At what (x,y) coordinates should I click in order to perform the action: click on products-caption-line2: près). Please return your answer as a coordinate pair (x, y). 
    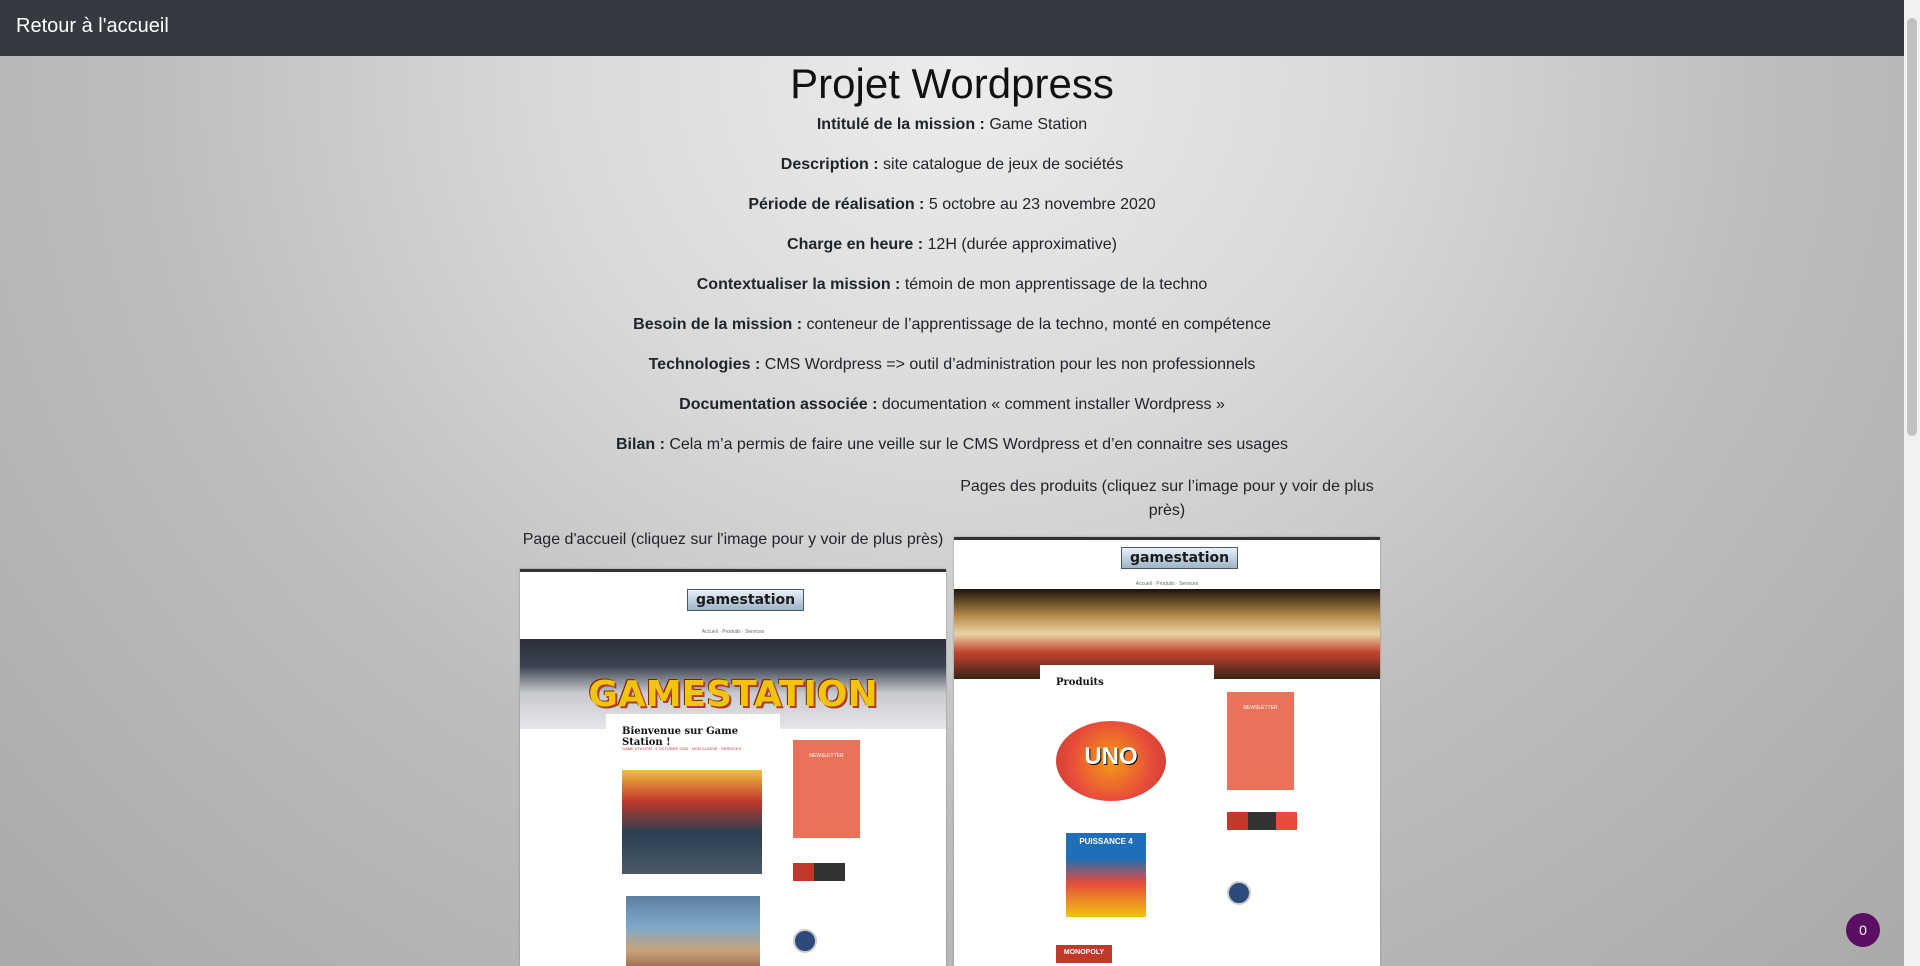
    Looking at the image, I should click on (1167, 510).